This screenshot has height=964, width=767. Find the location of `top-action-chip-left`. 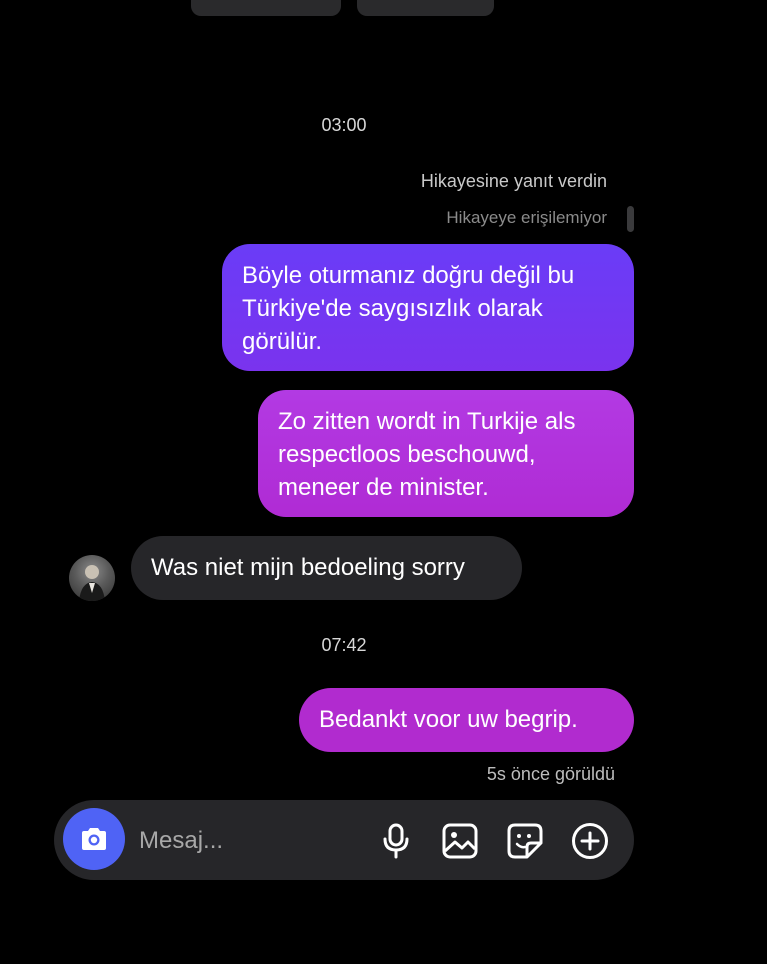

top-action-chip-left is located at coordinates (266, 8).